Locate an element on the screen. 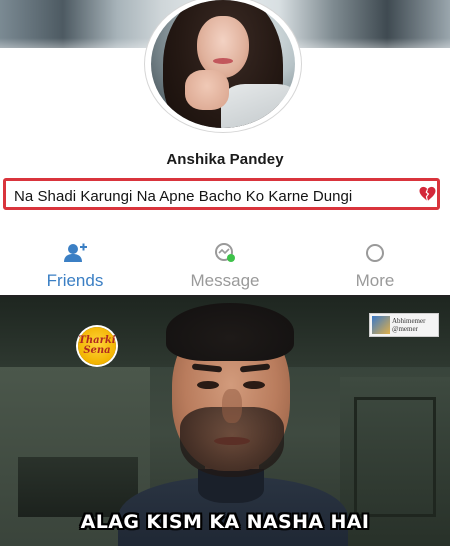  watermark-text: Abhimemer @memer is located at coordinates (409, 325).